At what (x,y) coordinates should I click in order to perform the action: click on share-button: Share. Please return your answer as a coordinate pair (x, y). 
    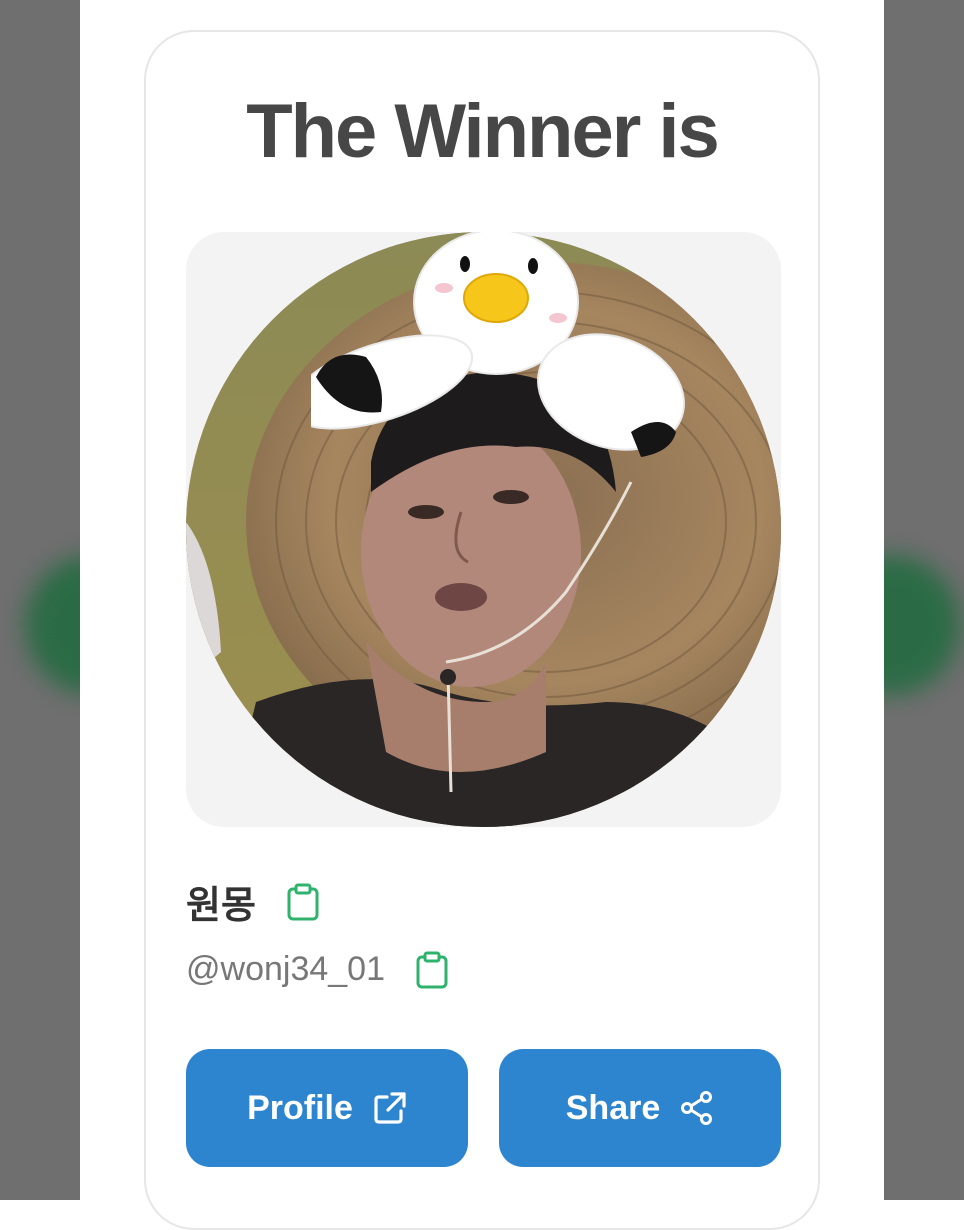
    Looking at the image, I should click on (640, 1108).